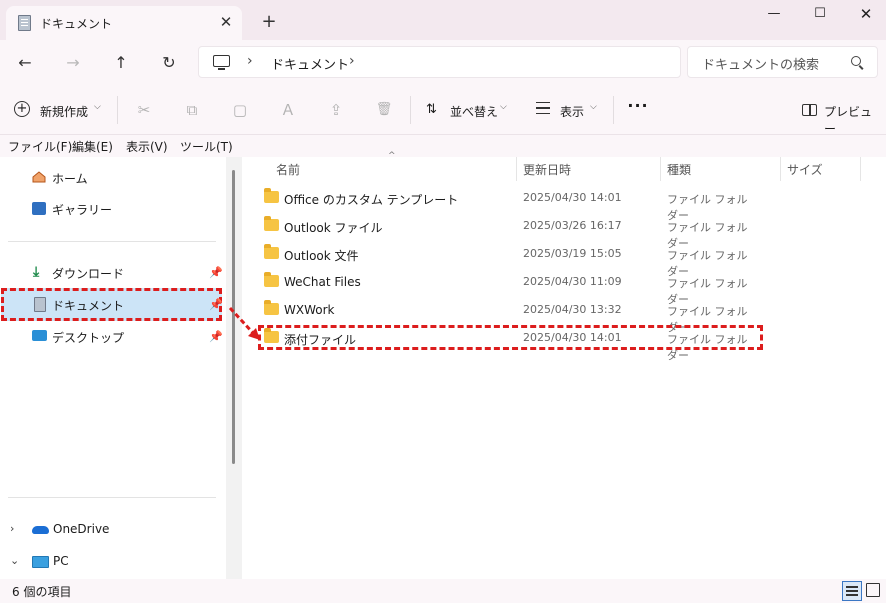 This screenshot has width=886, height=603. I want to click on file-name: Outlook 文件, so click(321, 256).